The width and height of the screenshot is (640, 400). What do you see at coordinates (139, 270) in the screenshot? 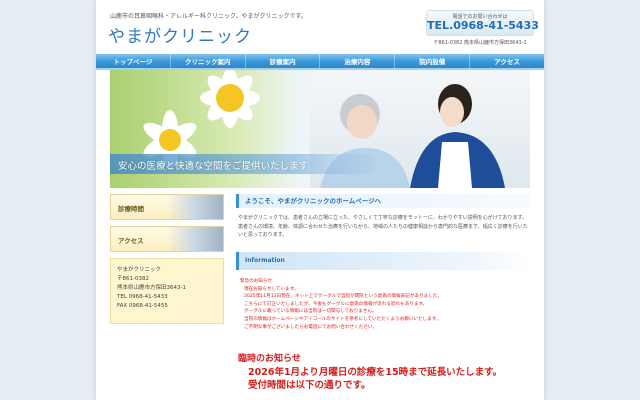
I see `clinic-info-name: やまがクリニック` at bounding box center [139, 270].